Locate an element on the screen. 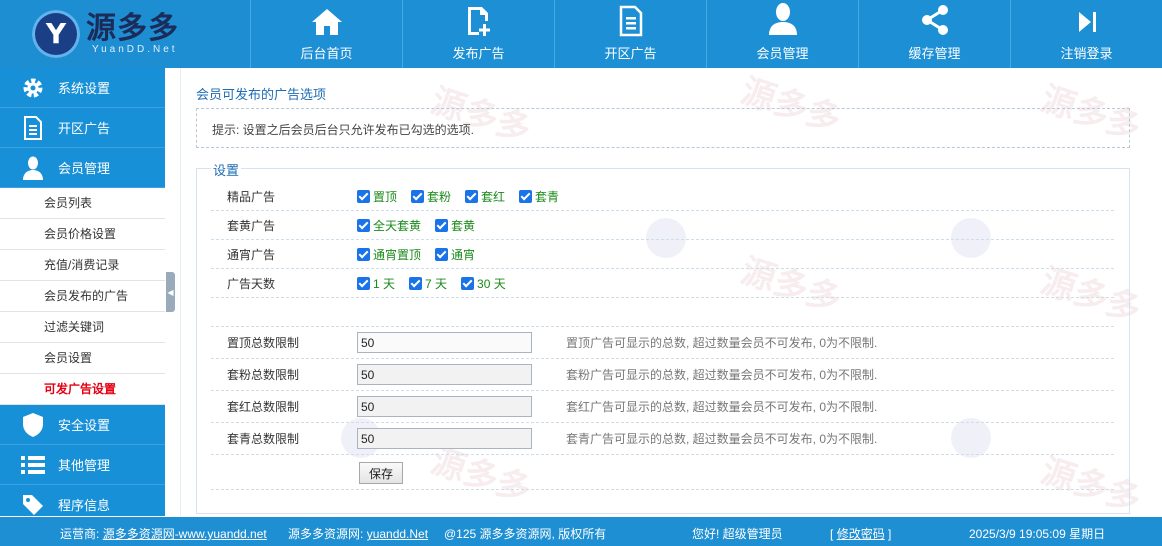 Image resolution: width=1162 pixels, height=546 pixels. sidebar-group-label: 安全设置 is located at coordinates (84, 425).